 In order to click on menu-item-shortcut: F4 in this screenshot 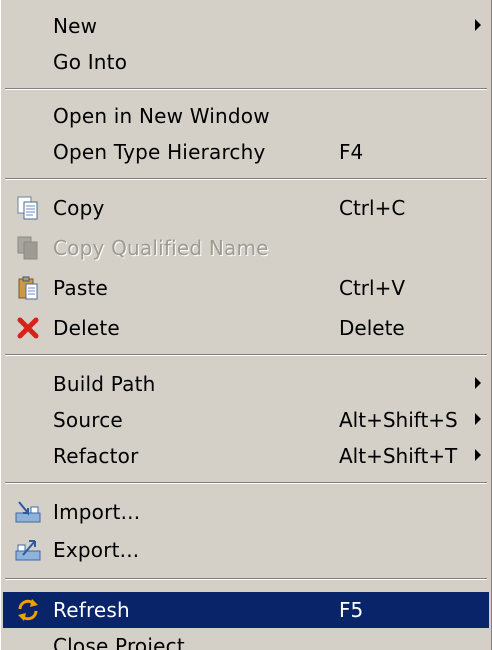, I will do `click(351, 152)`.